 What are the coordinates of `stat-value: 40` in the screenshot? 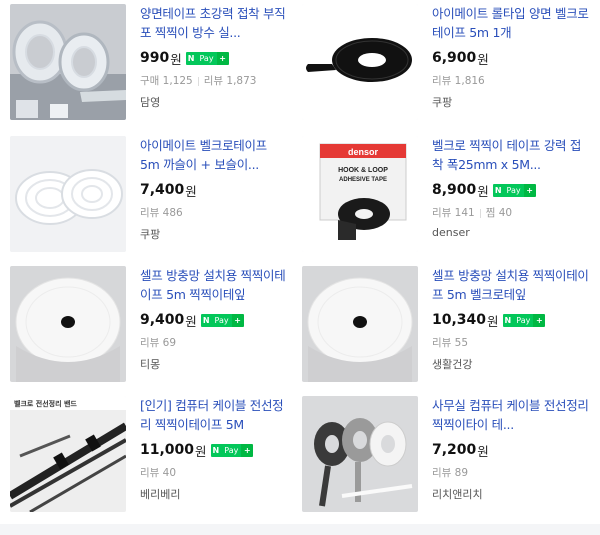 It's located at (505, 213).